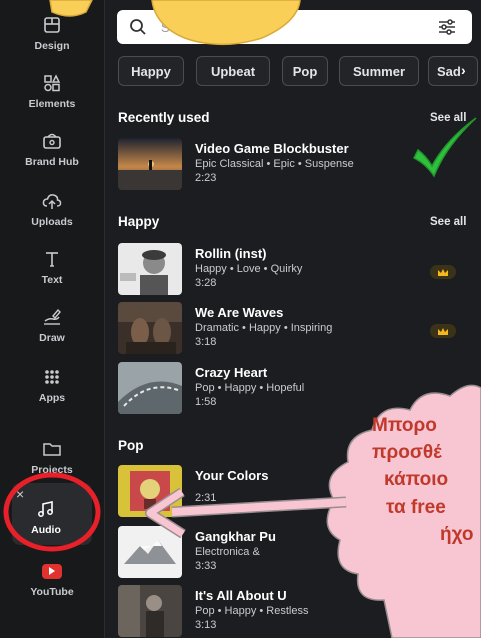 The image size is (481, 638). What do you see at coordinates (138, 29) in the screenshot?
I see `search-icon` at bounding box center [138, 29].